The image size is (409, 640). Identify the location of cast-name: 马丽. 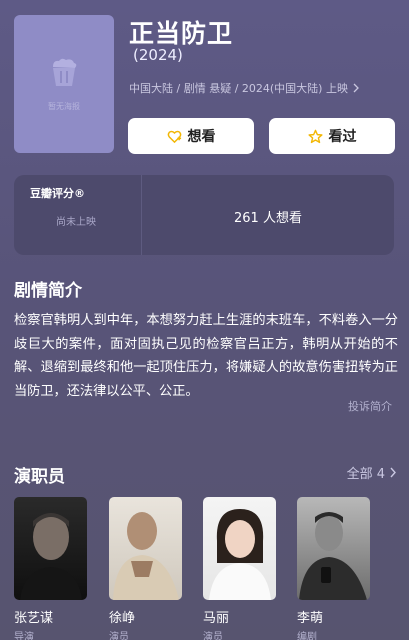
(216, 618).